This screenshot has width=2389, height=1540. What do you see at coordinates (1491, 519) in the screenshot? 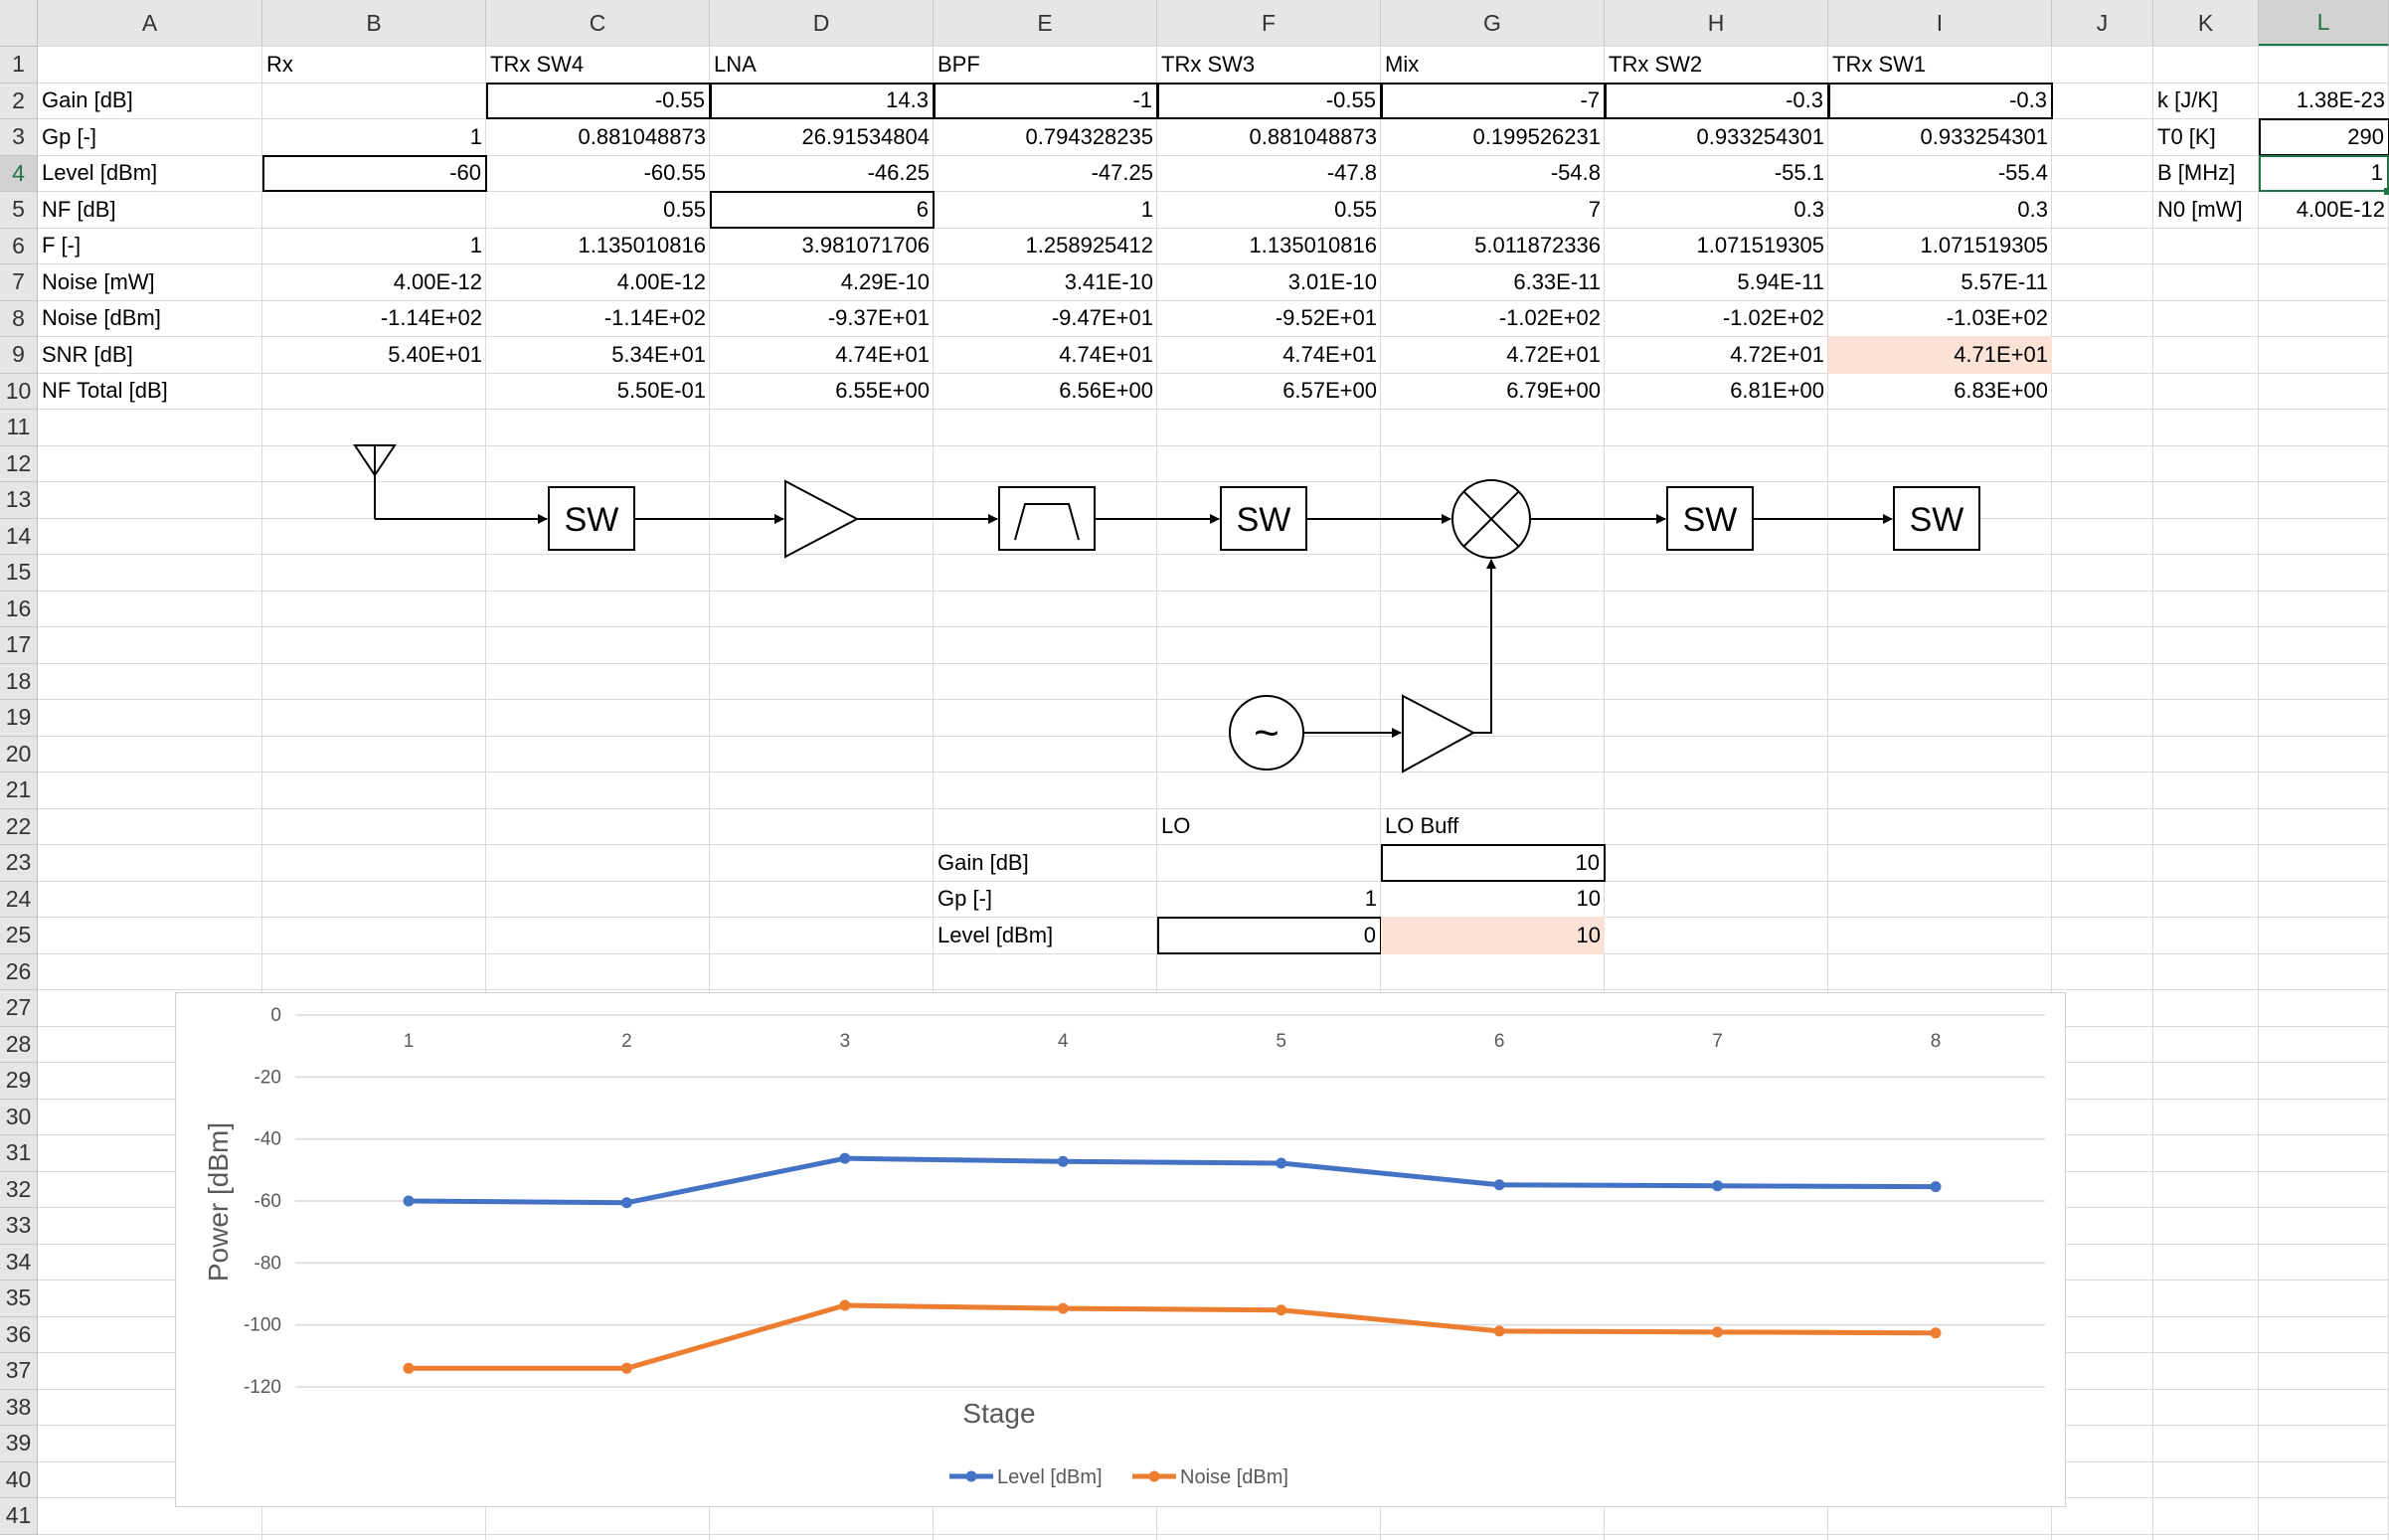
I see `mixer-icon` at bounding box center [1491, 519].